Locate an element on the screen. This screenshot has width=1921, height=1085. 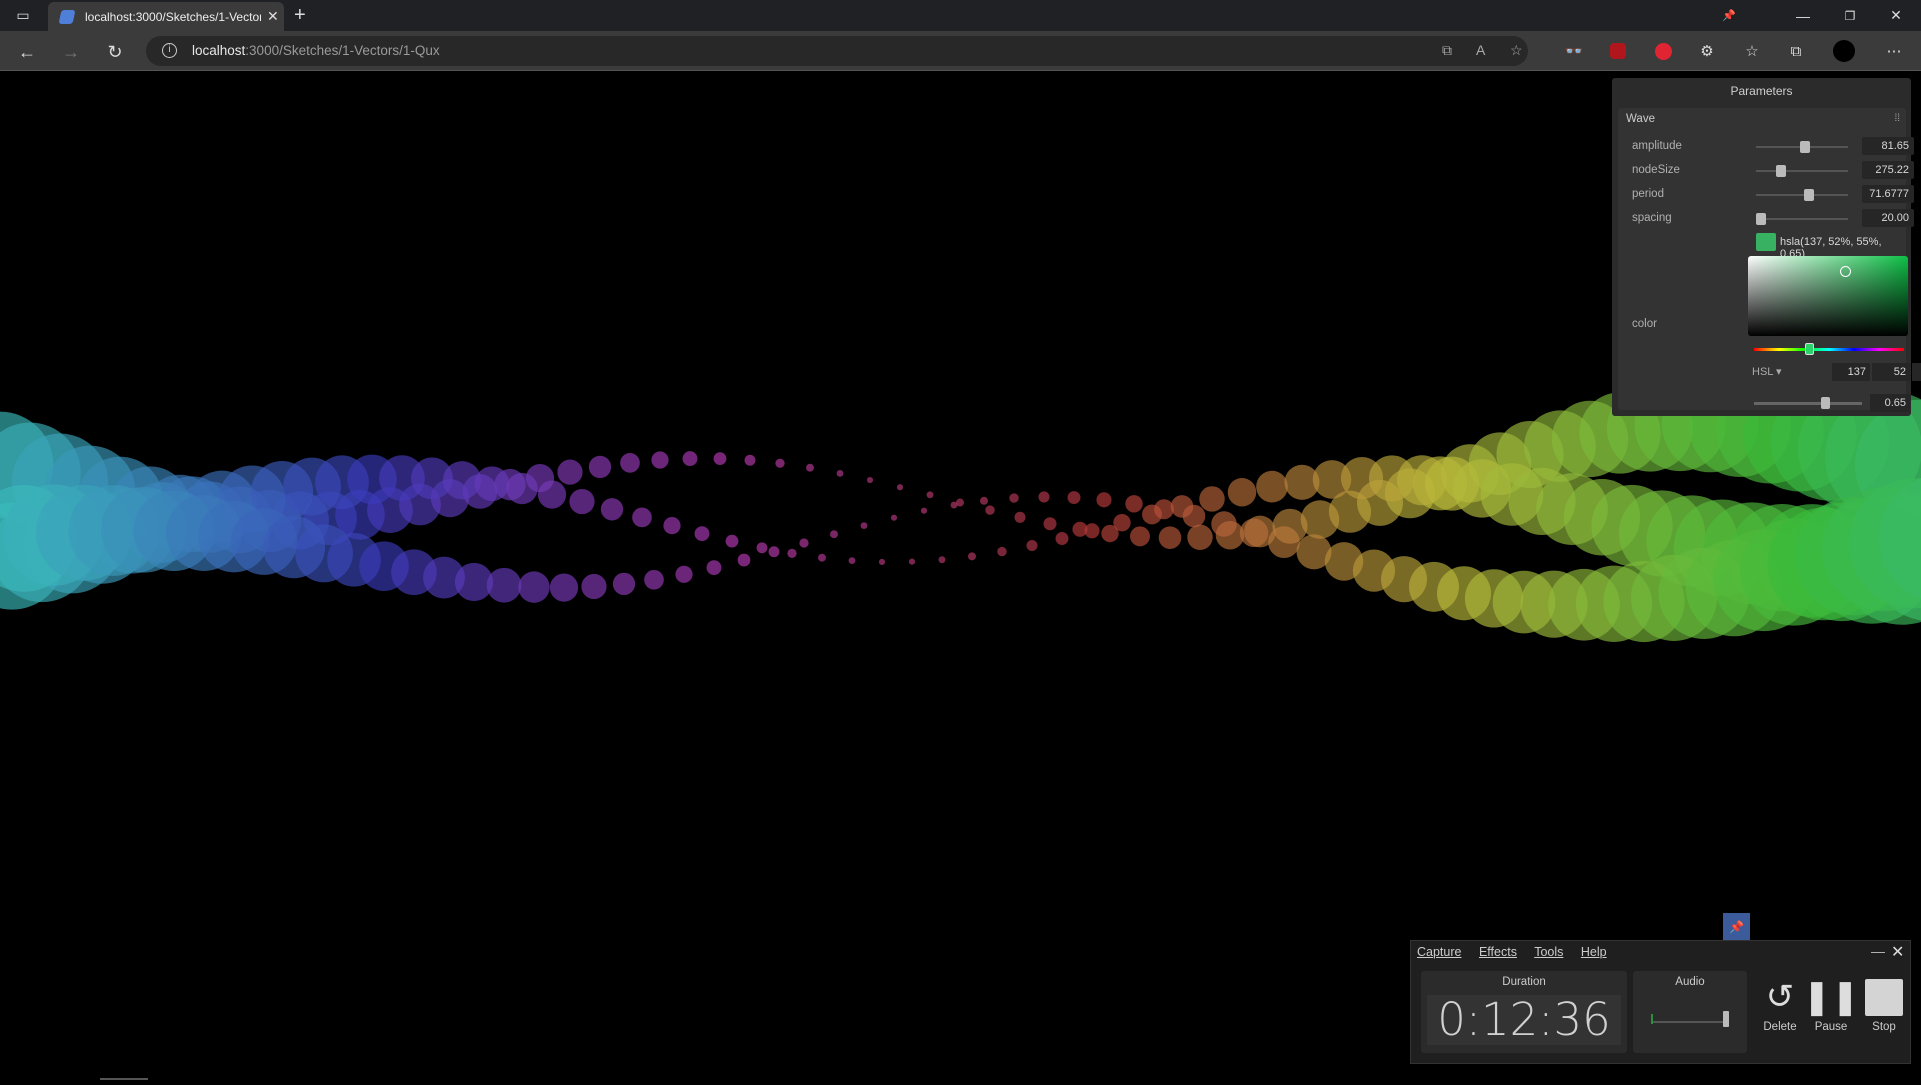
spacing-row: spacing 20.00 is located at coordinates (1773, 219).